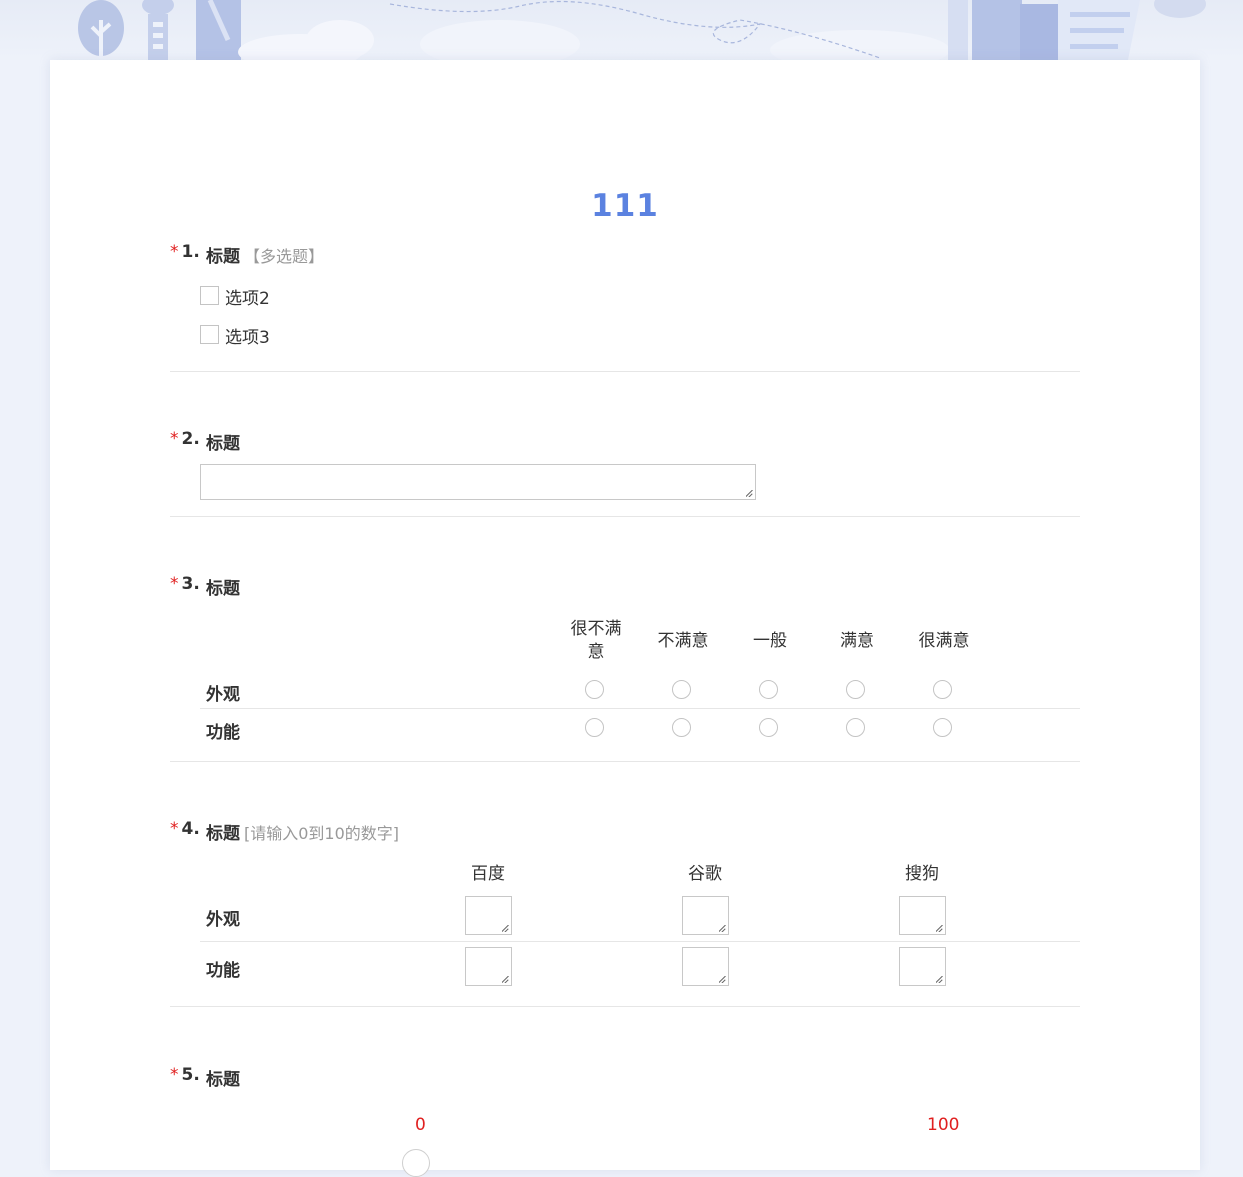 Image resolution: width=1243 pixels, height=1177 pixels. I want to click on header-banner, so click(621, 30).